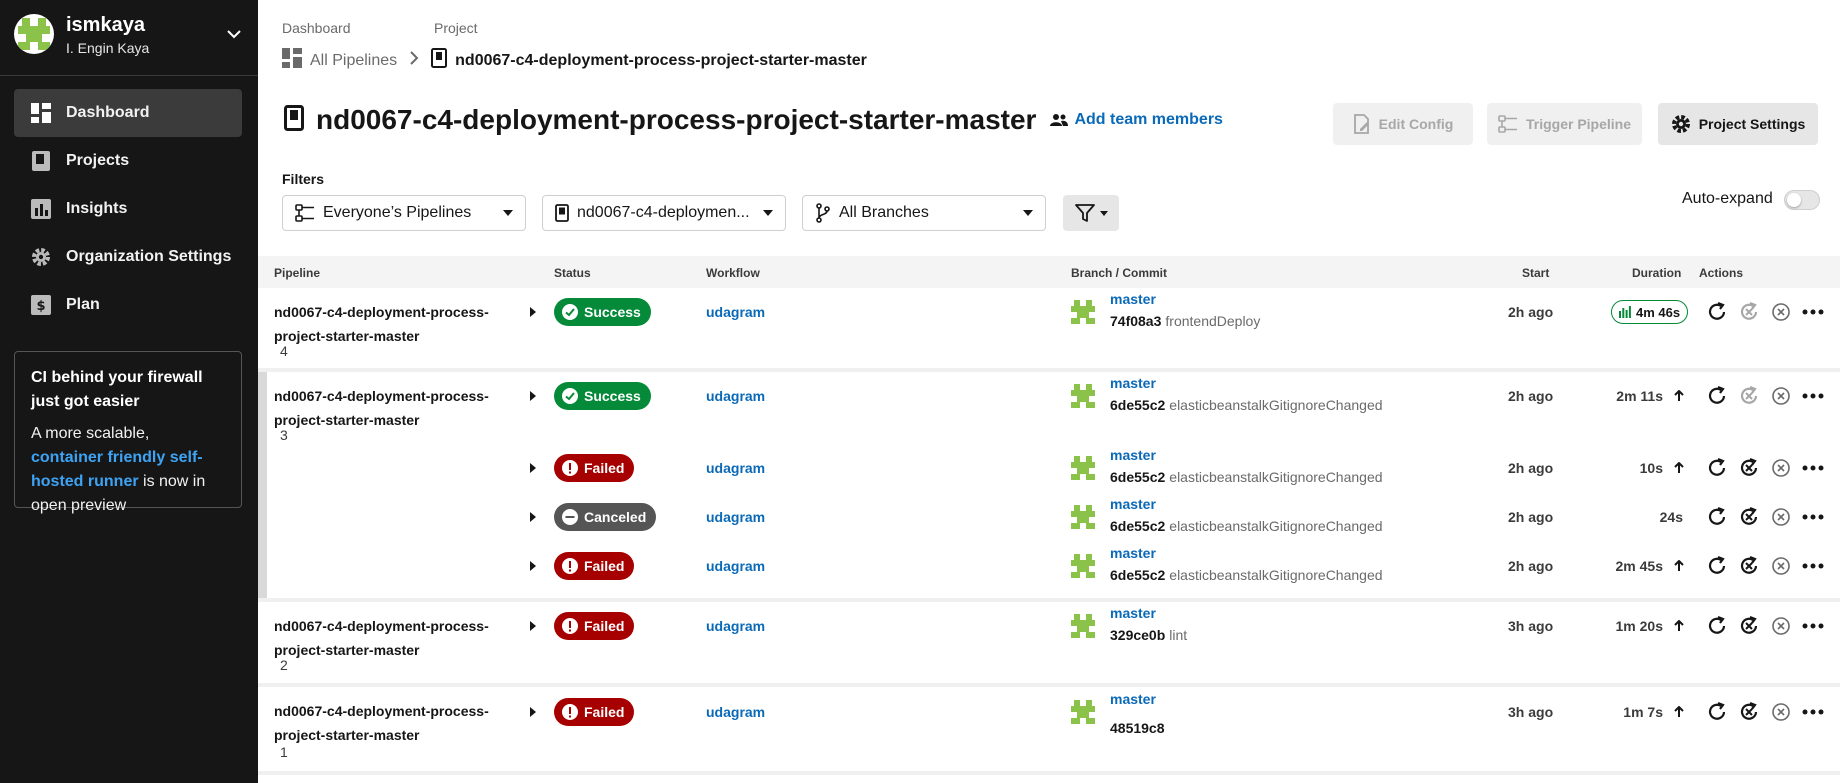 The width and height of the screenshot is (1840, 783). What do you see at coordinates (1536, 273) in the screenshot?
I see `column-header-start: Start` at bounding box center [1536, 273].